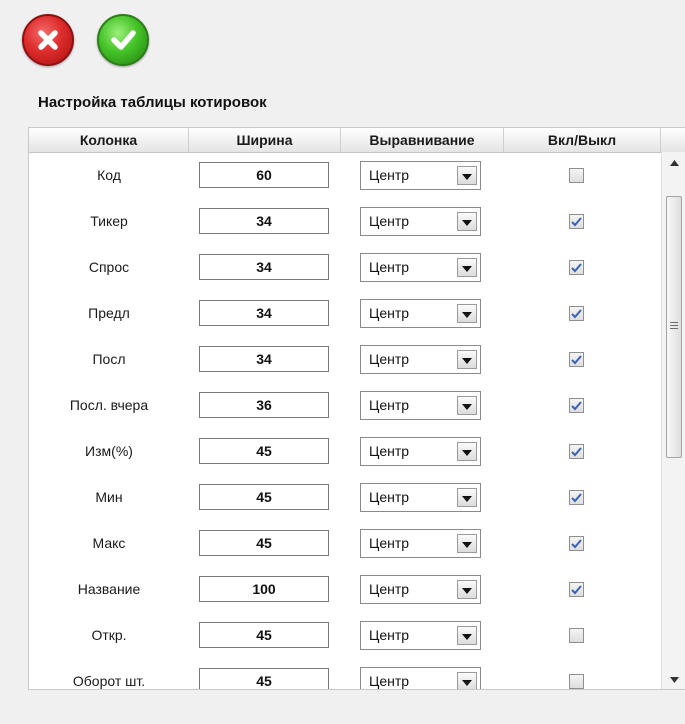 The image size is (685, 724). Describe the element at coordinates (422, 140) in the screenshot. I see `column-header-alignment: Выравнивание` at that location.